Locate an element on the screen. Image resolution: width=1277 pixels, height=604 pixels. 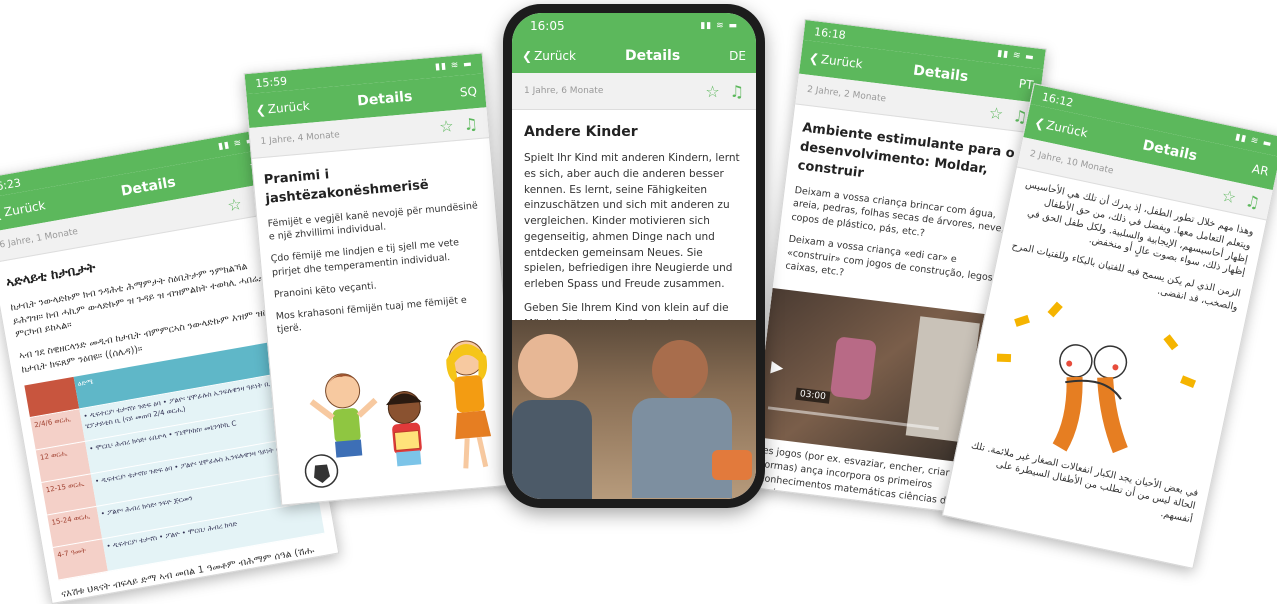
photo-toy is located at coordinates (732, 465).